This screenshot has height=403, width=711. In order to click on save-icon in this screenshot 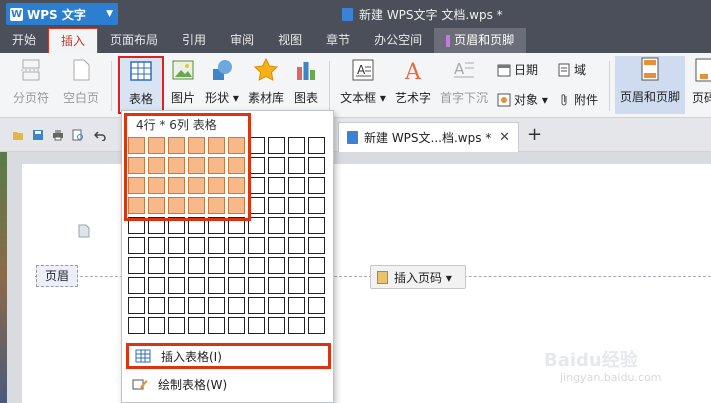, I will do `click(38, 135)`.